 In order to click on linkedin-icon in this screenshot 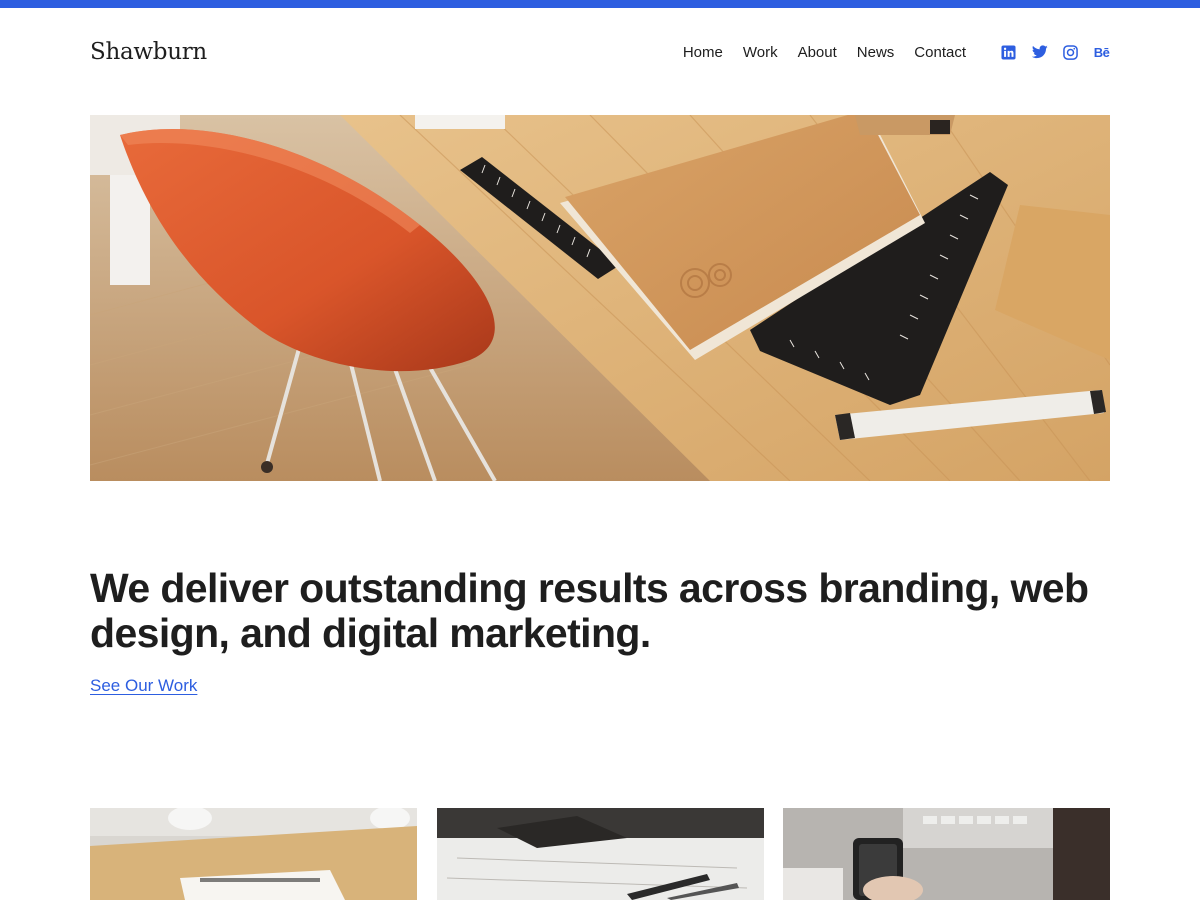, I will do `click(1008, 52)`.